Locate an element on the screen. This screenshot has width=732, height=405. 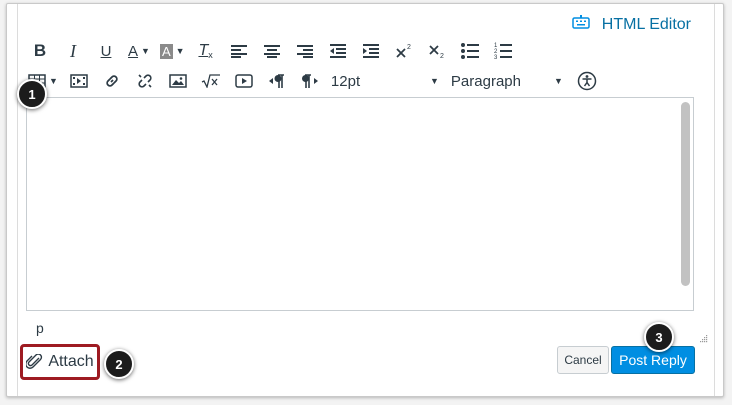
italic-label: I is located at coordinates (73, 50).